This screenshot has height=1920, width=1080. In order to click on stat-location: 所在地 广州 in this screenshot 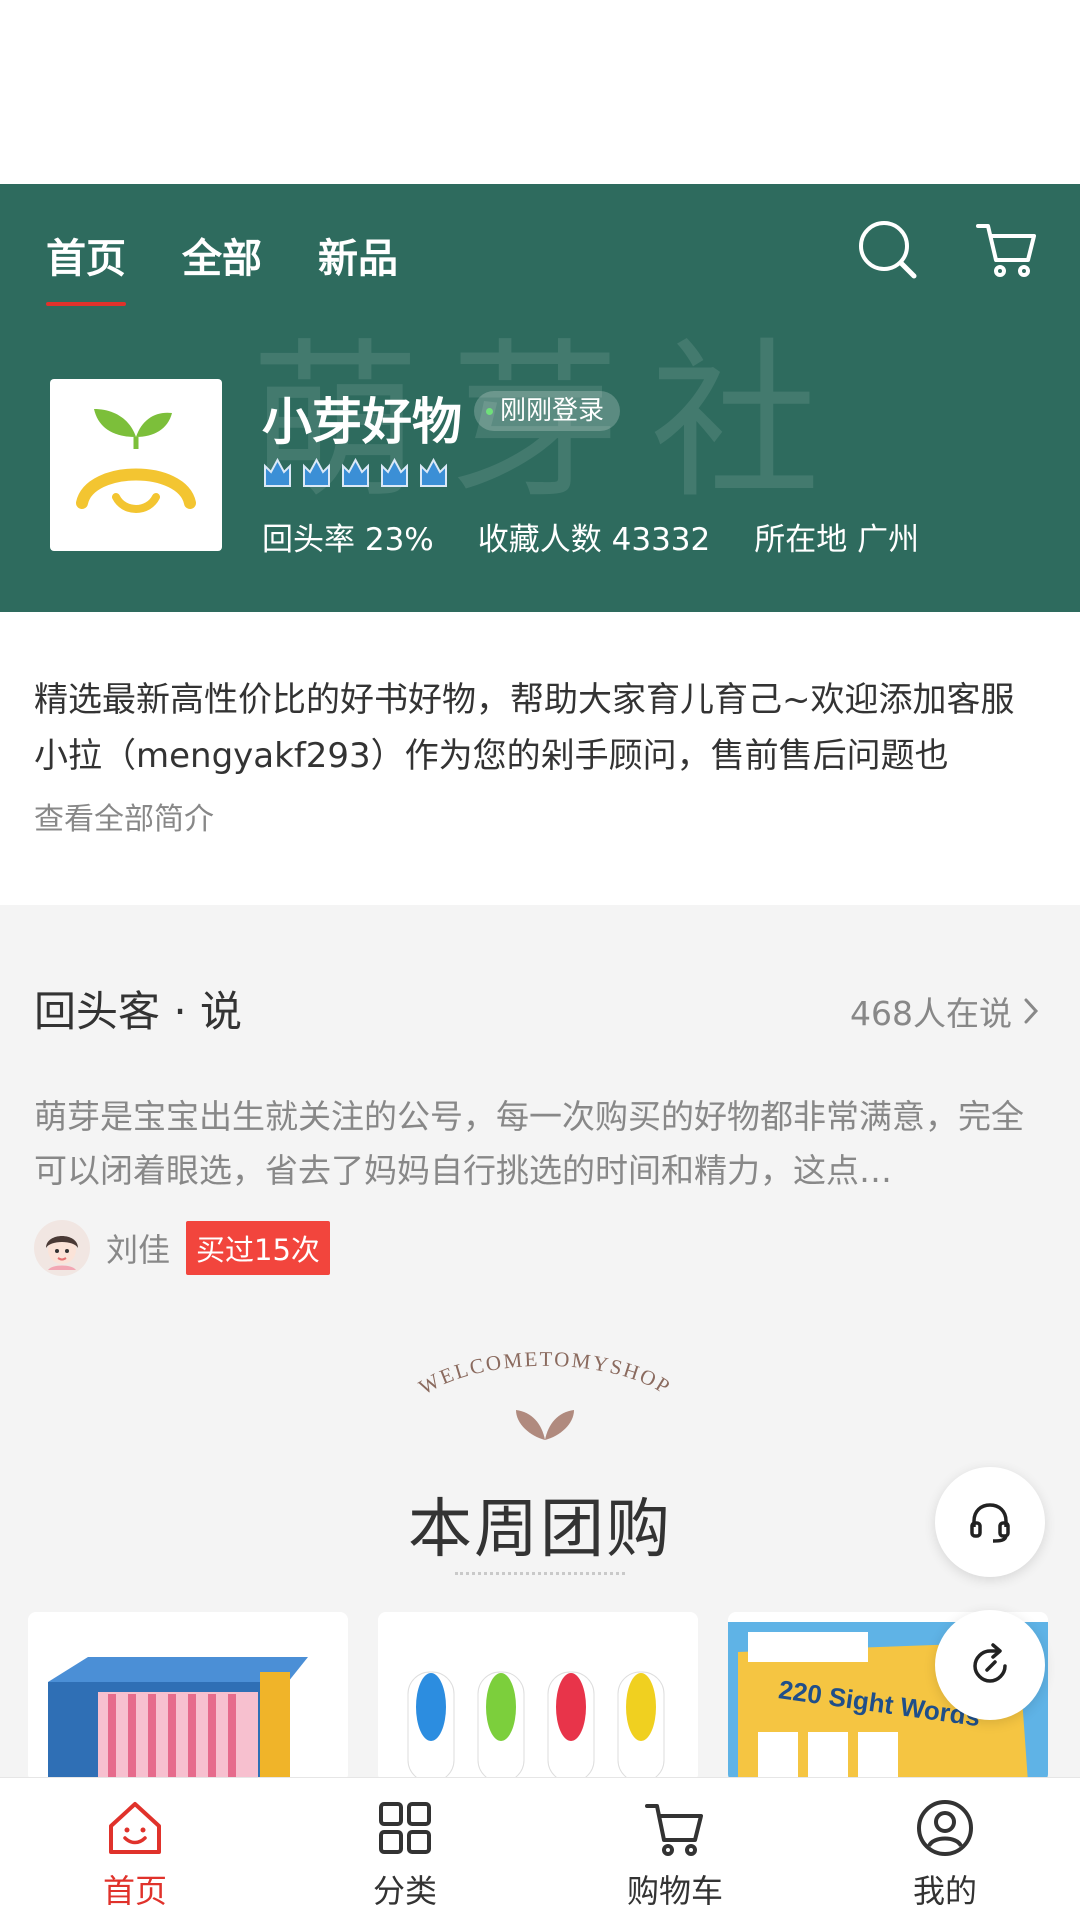, I will do `click(837, 540)`.